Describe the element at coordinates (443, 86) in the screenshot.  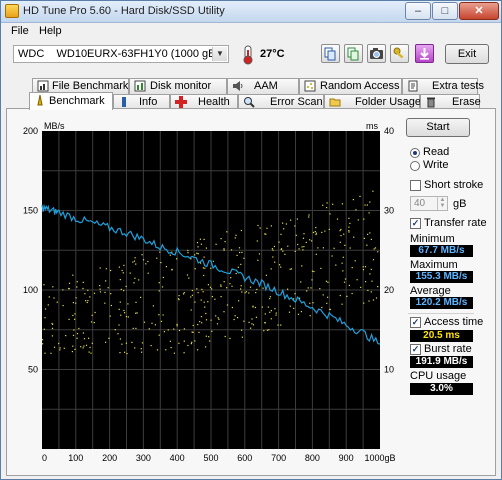
I see `tab-extra-tests: Extra tests` at that location.